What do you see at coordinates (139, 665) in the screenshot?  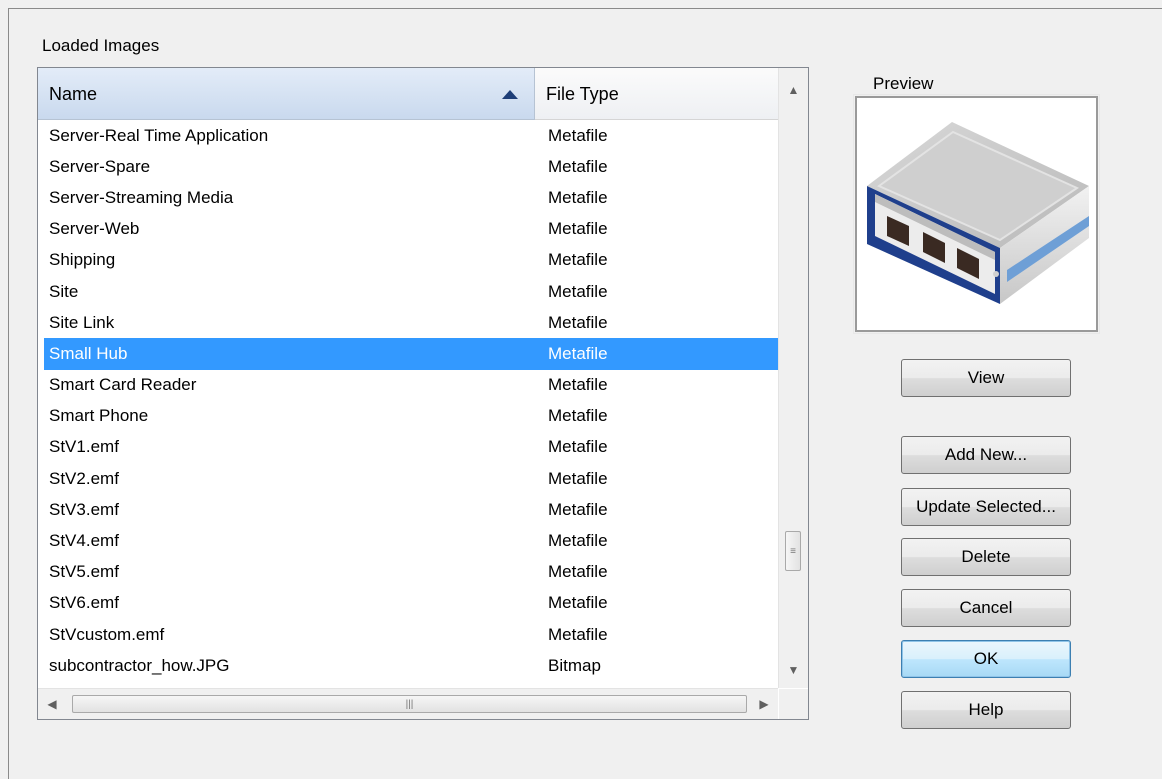 I see `item-name: subcontractor_how.JPG` at bounding box center [139, 665].